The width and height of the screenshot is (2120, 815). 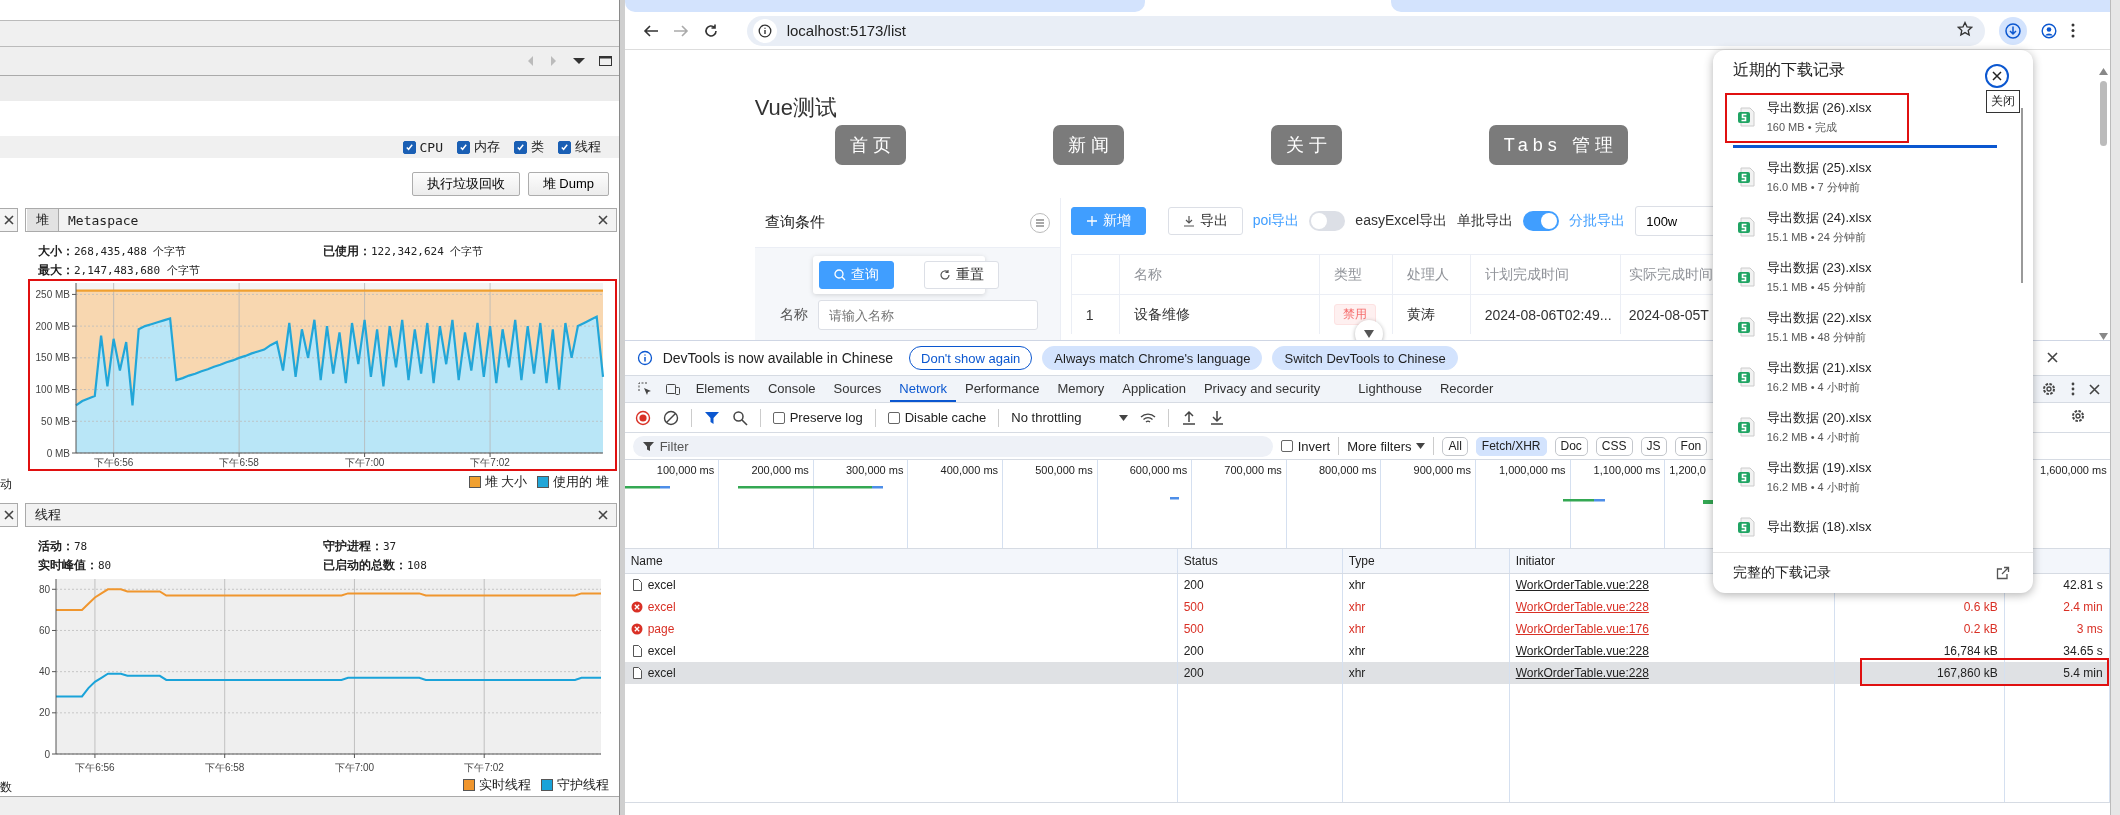 What do you see at coordinates (791, 389) in the screenshot?
I see `devtools-tab: Console` at bounding box center [791, 389].